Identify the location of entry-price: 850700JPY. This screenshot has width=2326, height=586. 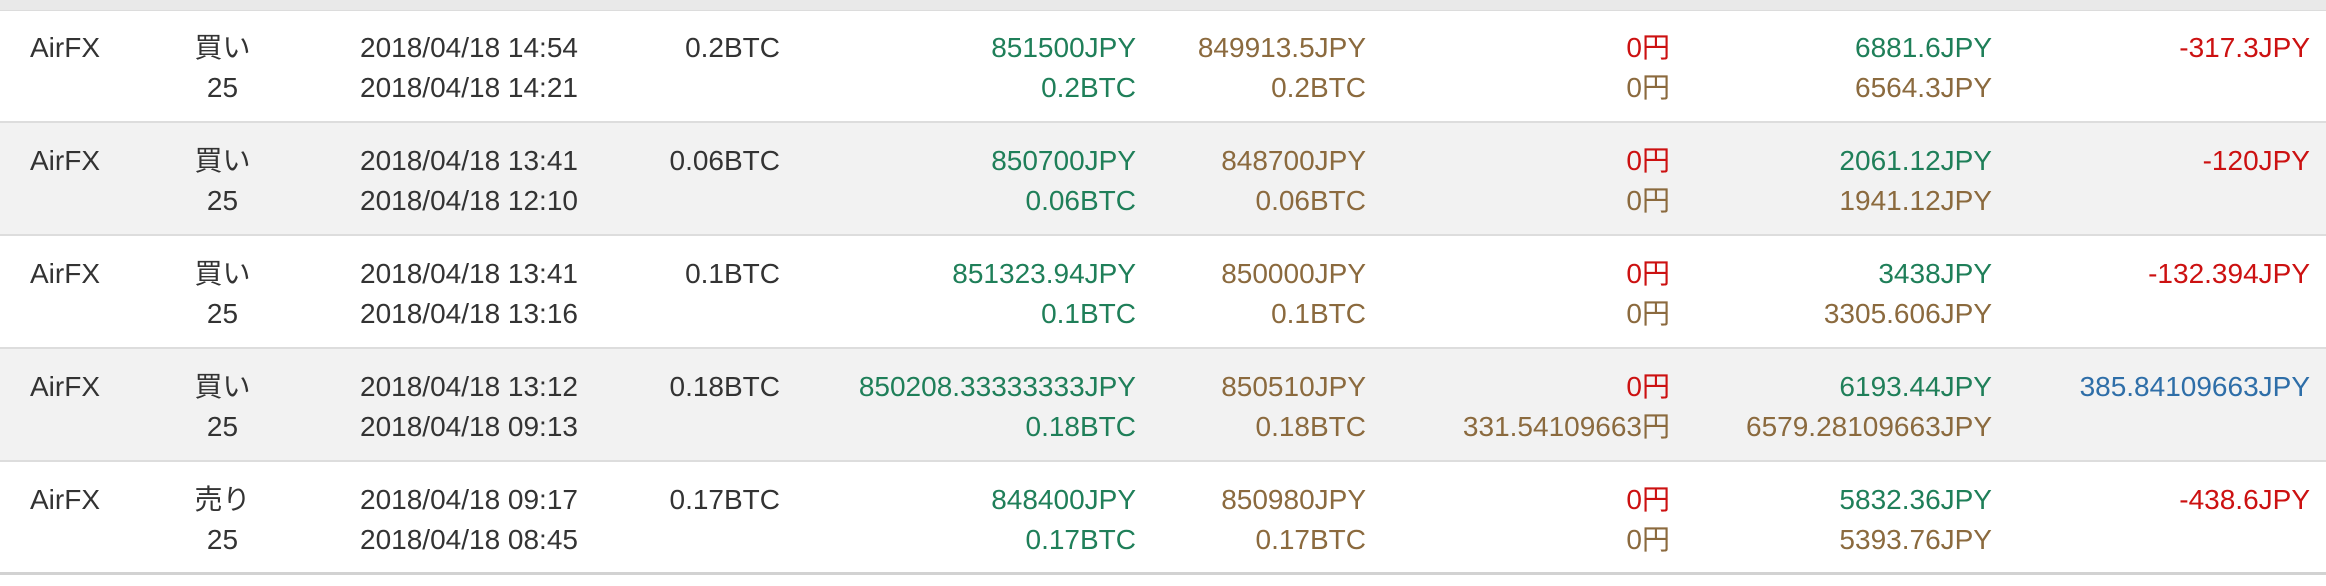
(1063, 160).